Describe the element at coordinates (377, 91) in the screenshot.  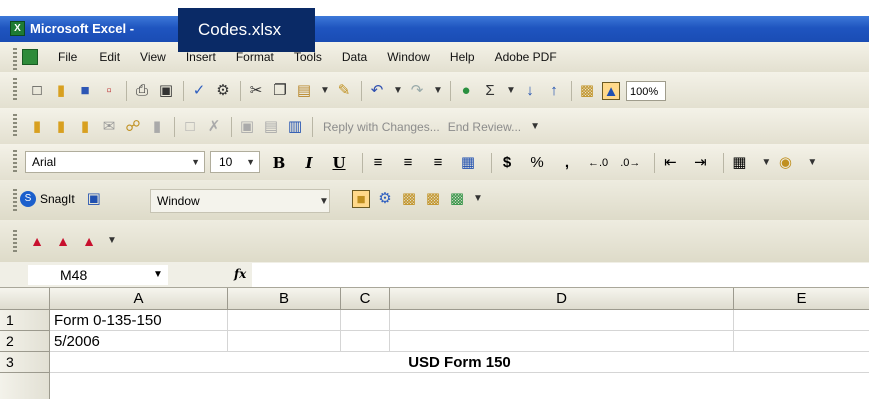
I see `undo-icon: ↶` at that location.